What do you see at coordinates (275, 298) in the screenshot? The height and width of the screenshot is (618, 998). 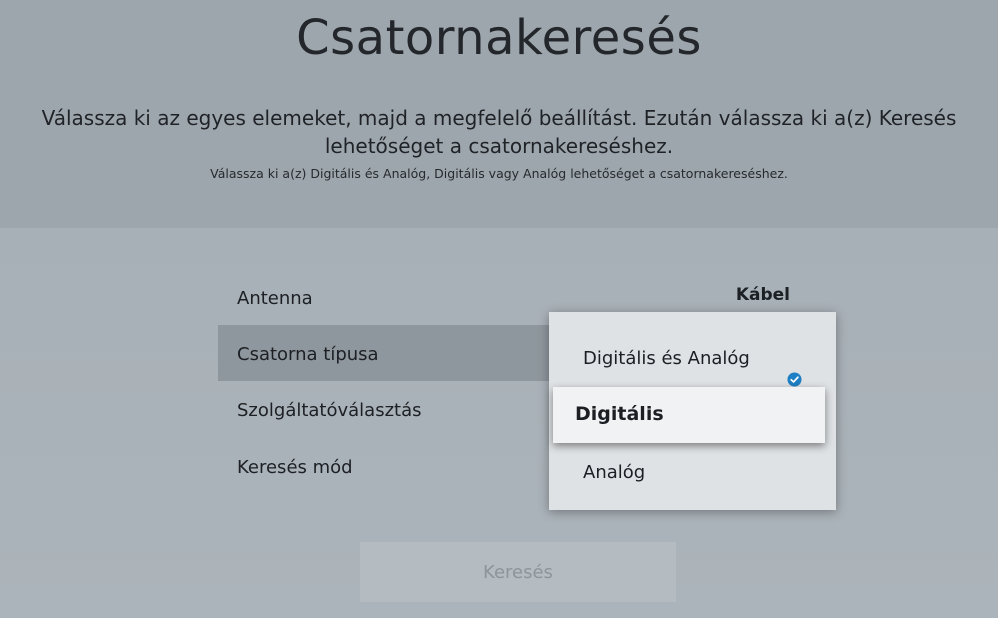 I see `antenna-label: Antenna` at bounding box center [275, 298].